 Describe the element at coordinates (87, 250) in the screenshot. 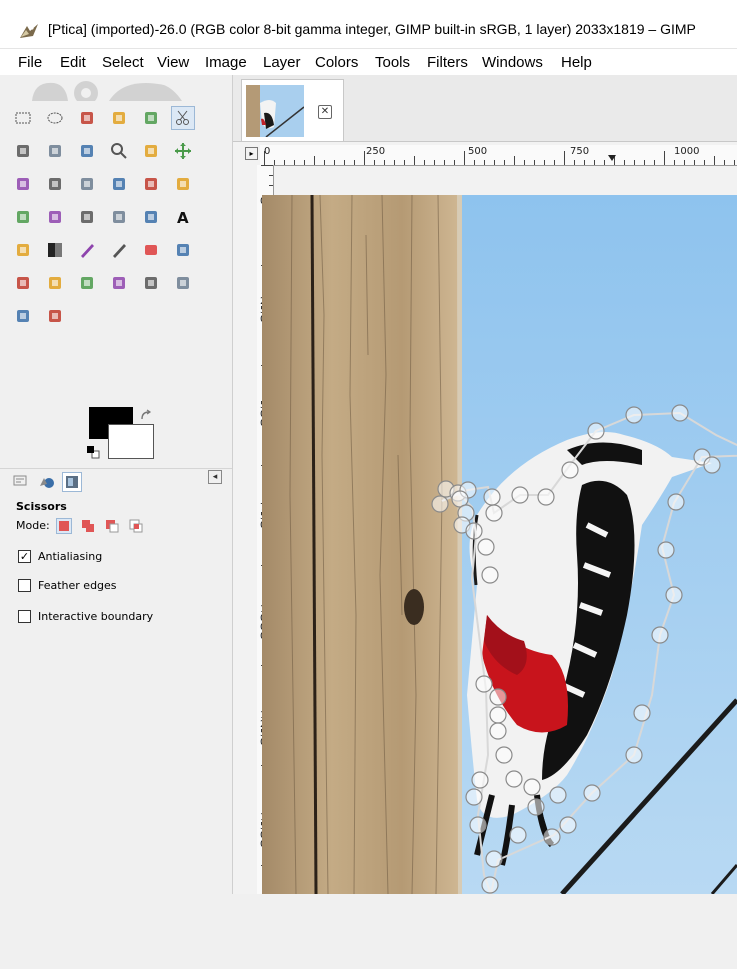

I see `pencil-icon` at that location.